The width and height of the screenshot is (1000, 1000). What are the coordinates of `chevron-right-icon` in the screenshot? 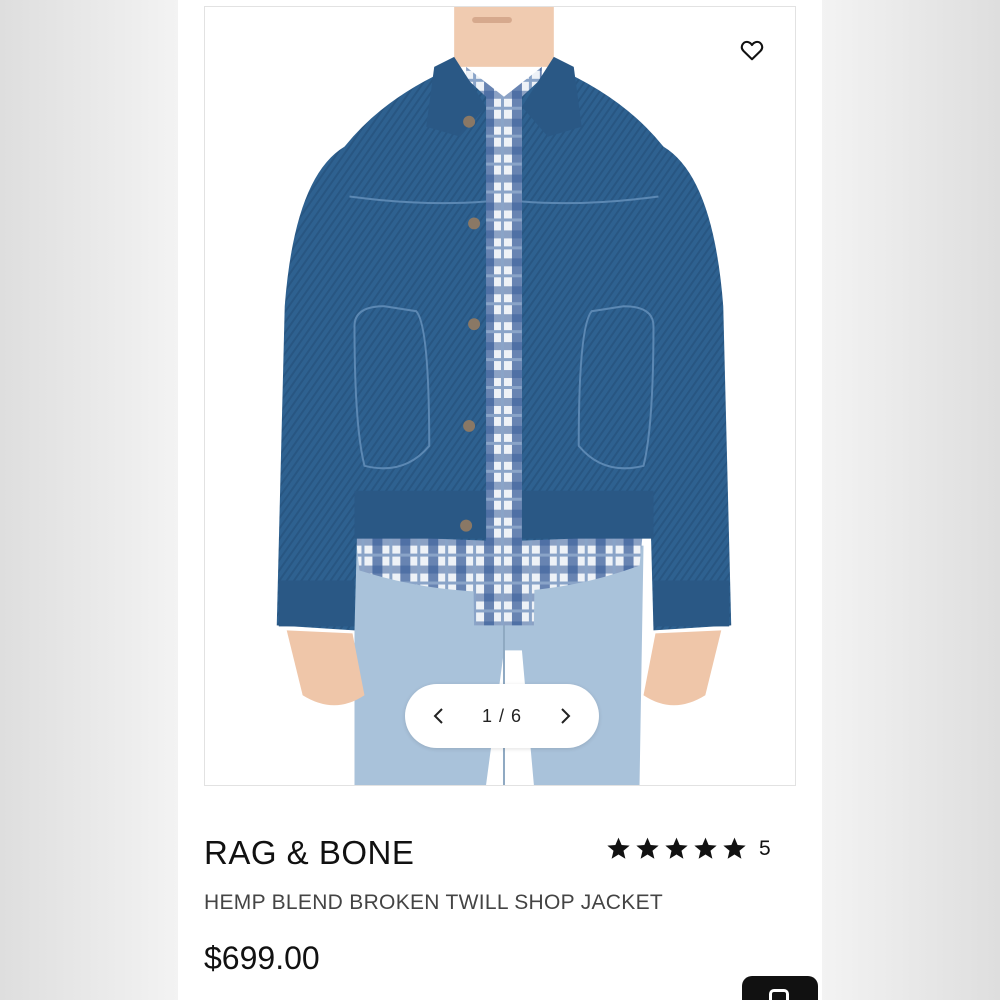 It's located at (566, 716).